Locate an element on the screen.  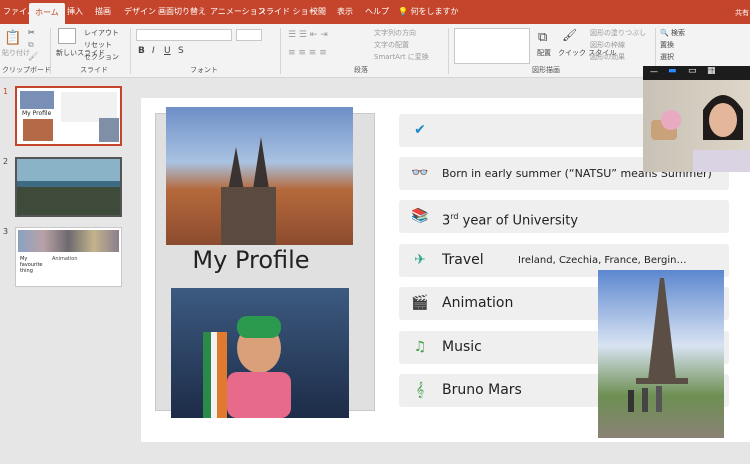
thumb-title: My Profile is located at coordinates (37, 113).